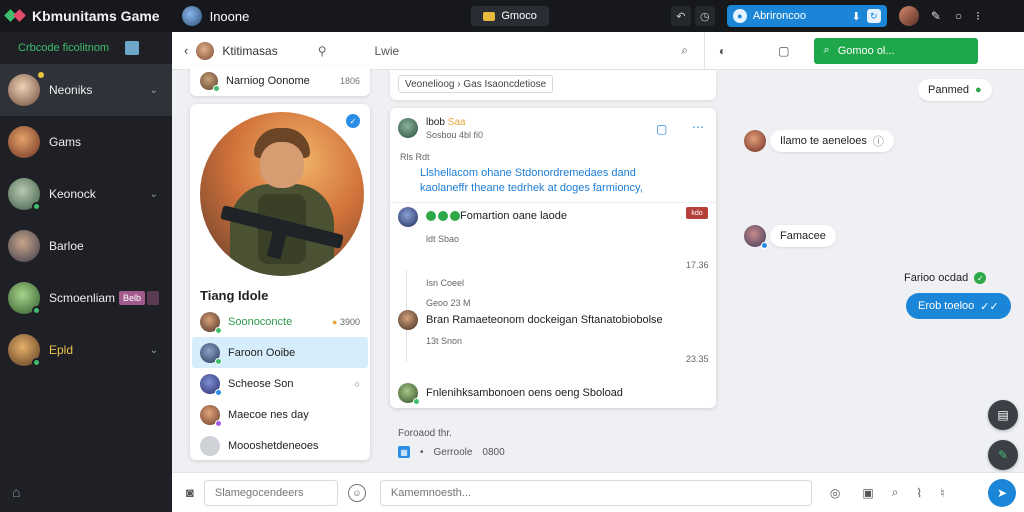  I want to click on chat-message: Ilamo te aeneloes ⓘ, so click(832, 141).